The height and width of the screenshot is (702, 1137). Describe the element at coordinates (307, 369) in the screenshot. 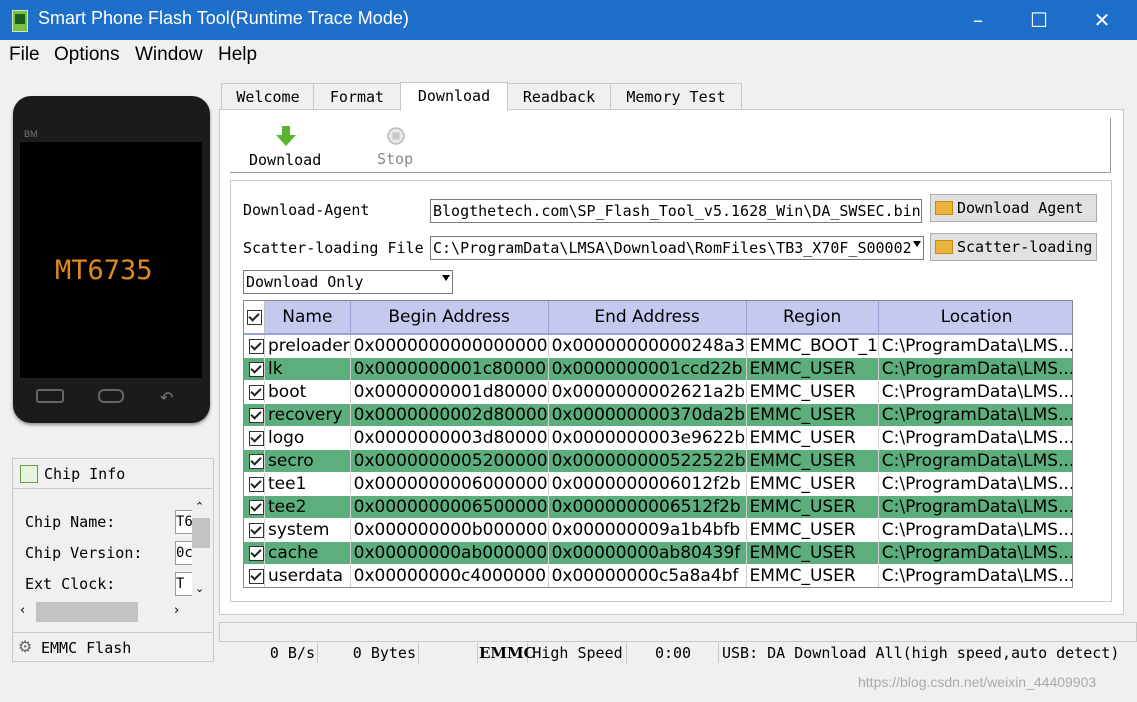

I see `cell-name: lk` at that location.